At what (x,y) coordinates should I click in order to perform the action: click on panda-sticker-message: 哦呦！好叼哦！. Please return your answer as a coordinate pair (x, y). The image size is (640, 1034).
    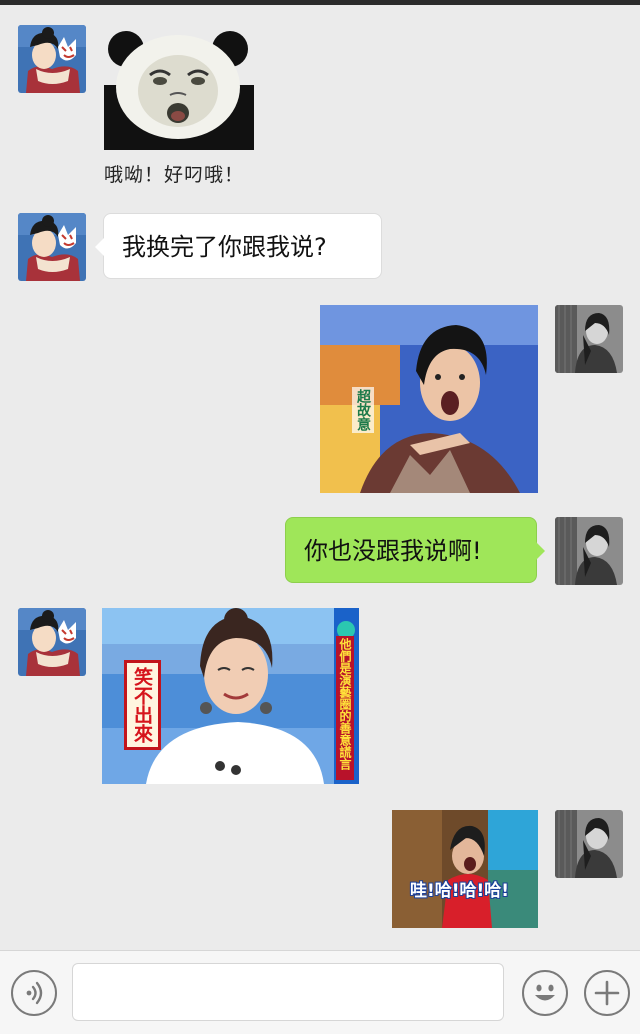
    Looking at the image, I should click on (179, 110).